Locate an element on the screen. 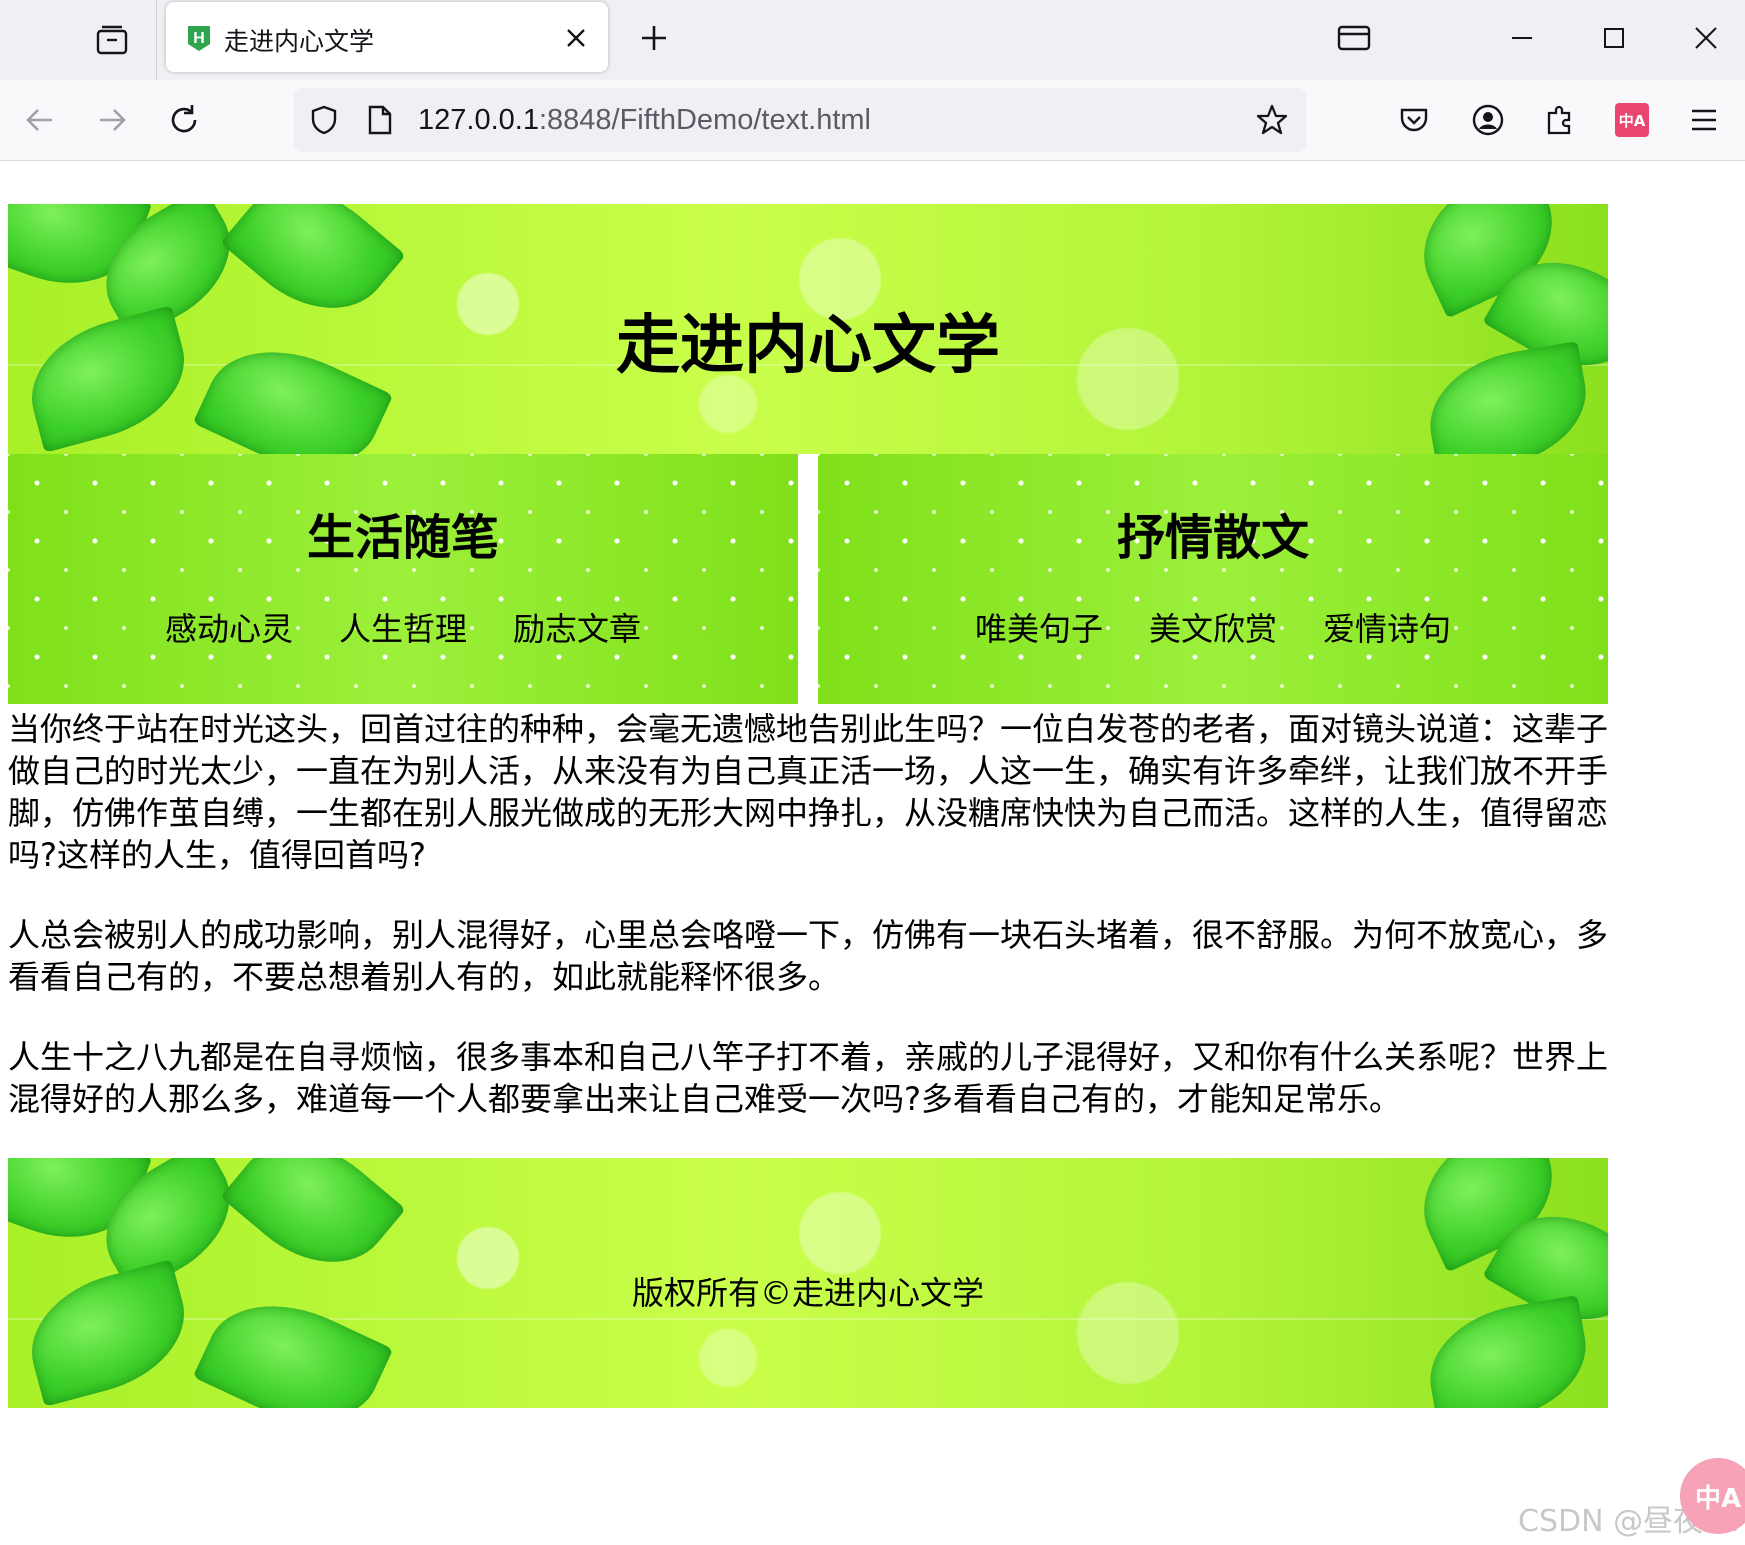 The image size is (1745, 1545). minimize-icon is located at coordinates (1522, 38).